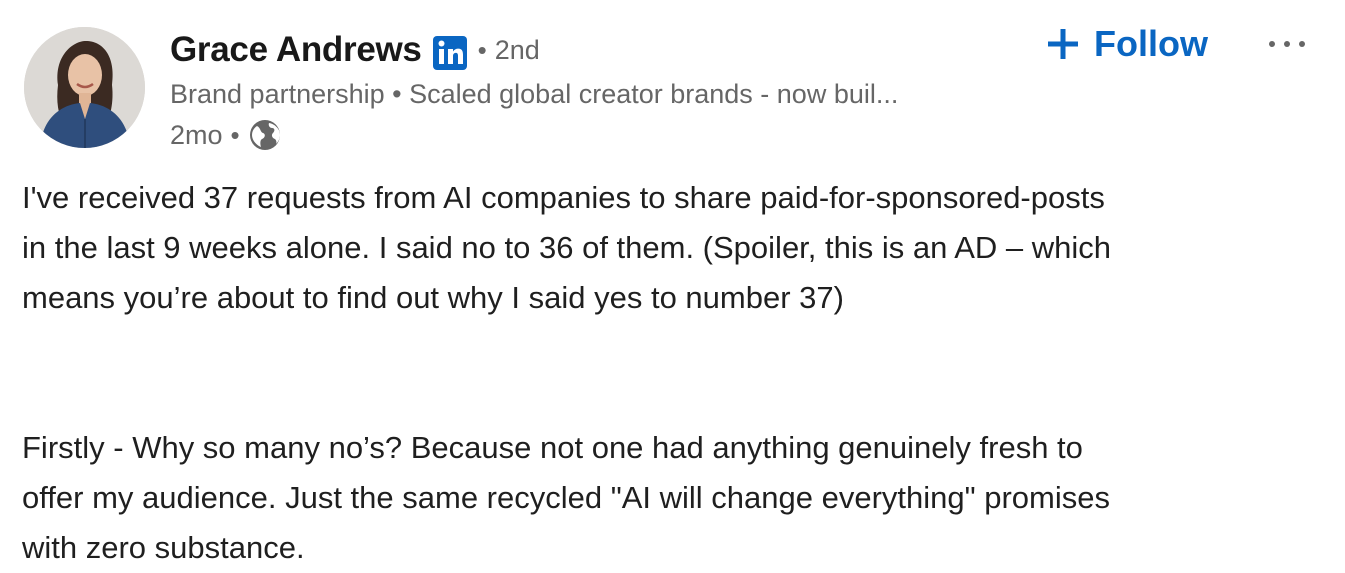  Describe the element at coordinates (1151, 43) in the screenshot. I see `follow-label: Follow` at that location.